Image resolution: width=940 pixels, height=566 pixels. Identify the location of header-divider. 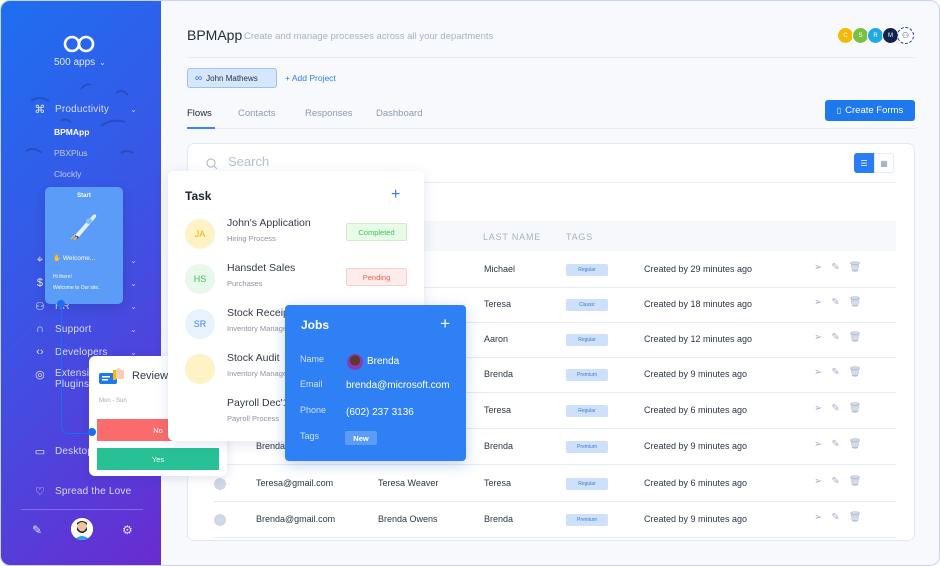
(551, 57).